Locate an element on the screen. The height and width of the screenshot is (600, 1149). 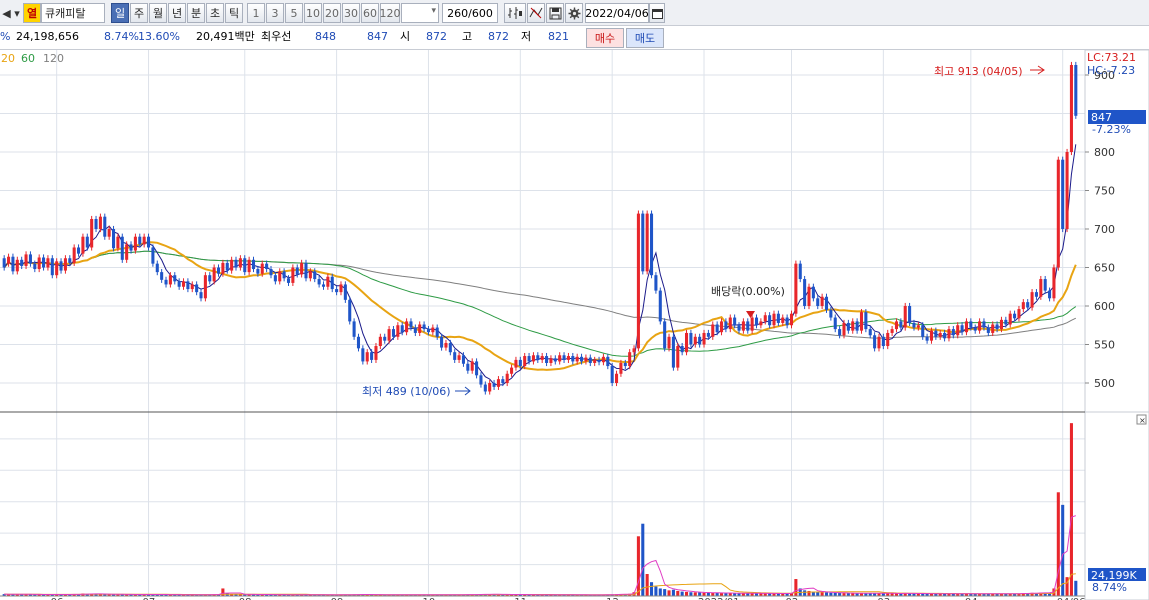
ma-legend-60: 60 is located at coordinates (28, 58).